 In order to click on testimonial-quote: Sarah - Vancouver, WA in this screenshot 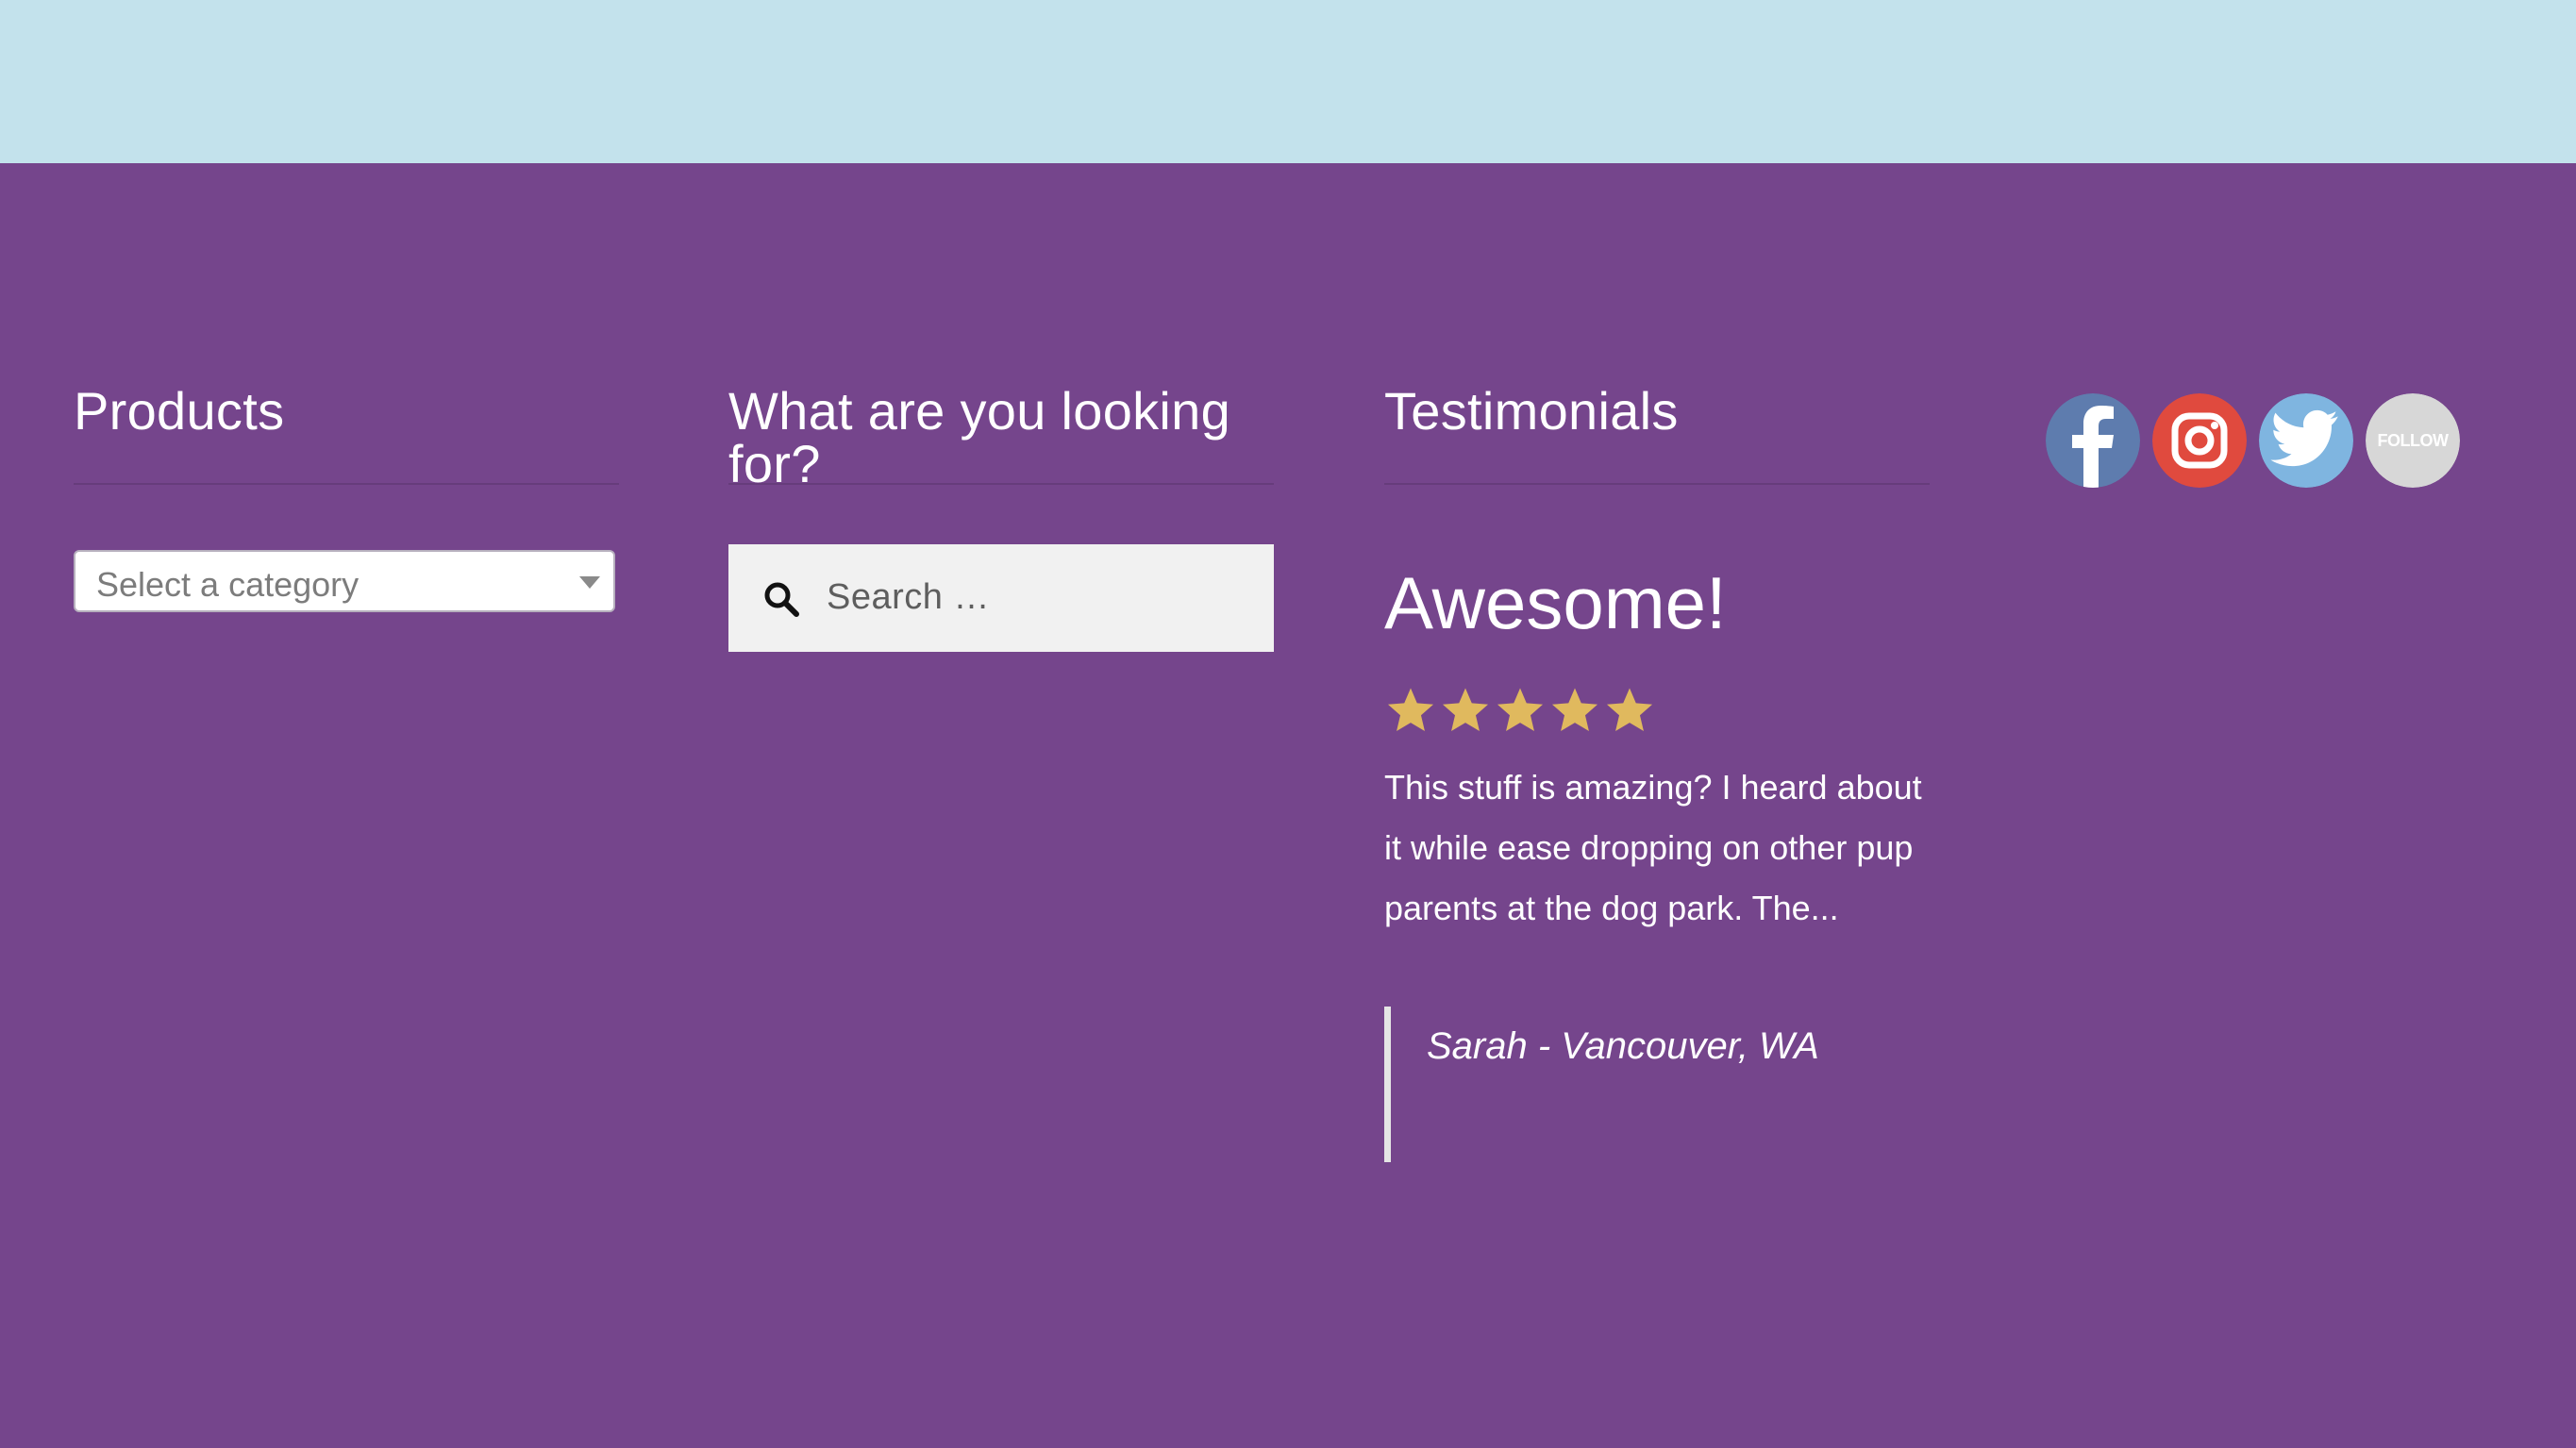, I will do `click(1601, 1084)`.